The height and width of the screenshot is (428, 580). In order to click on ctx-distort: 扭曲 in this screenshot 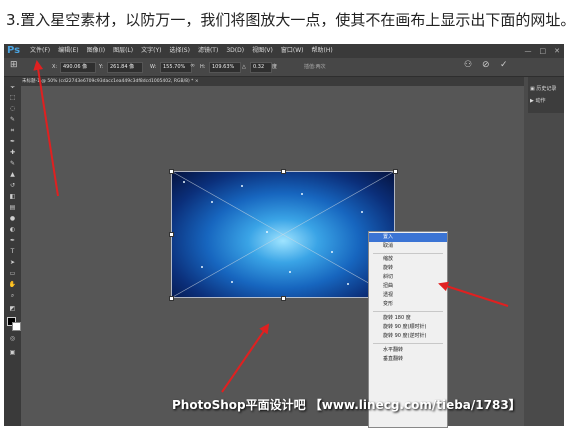, I will do `click(408, 286)`.